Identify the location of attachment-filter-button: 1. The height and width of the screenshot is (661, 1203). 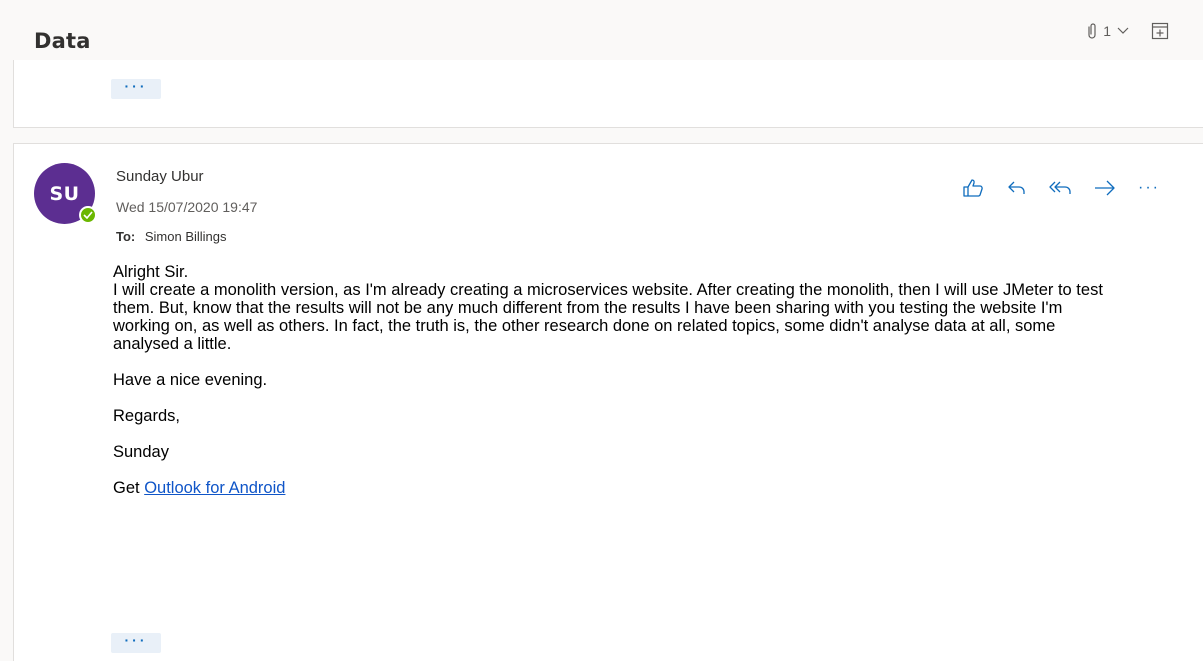
(1108, 31).